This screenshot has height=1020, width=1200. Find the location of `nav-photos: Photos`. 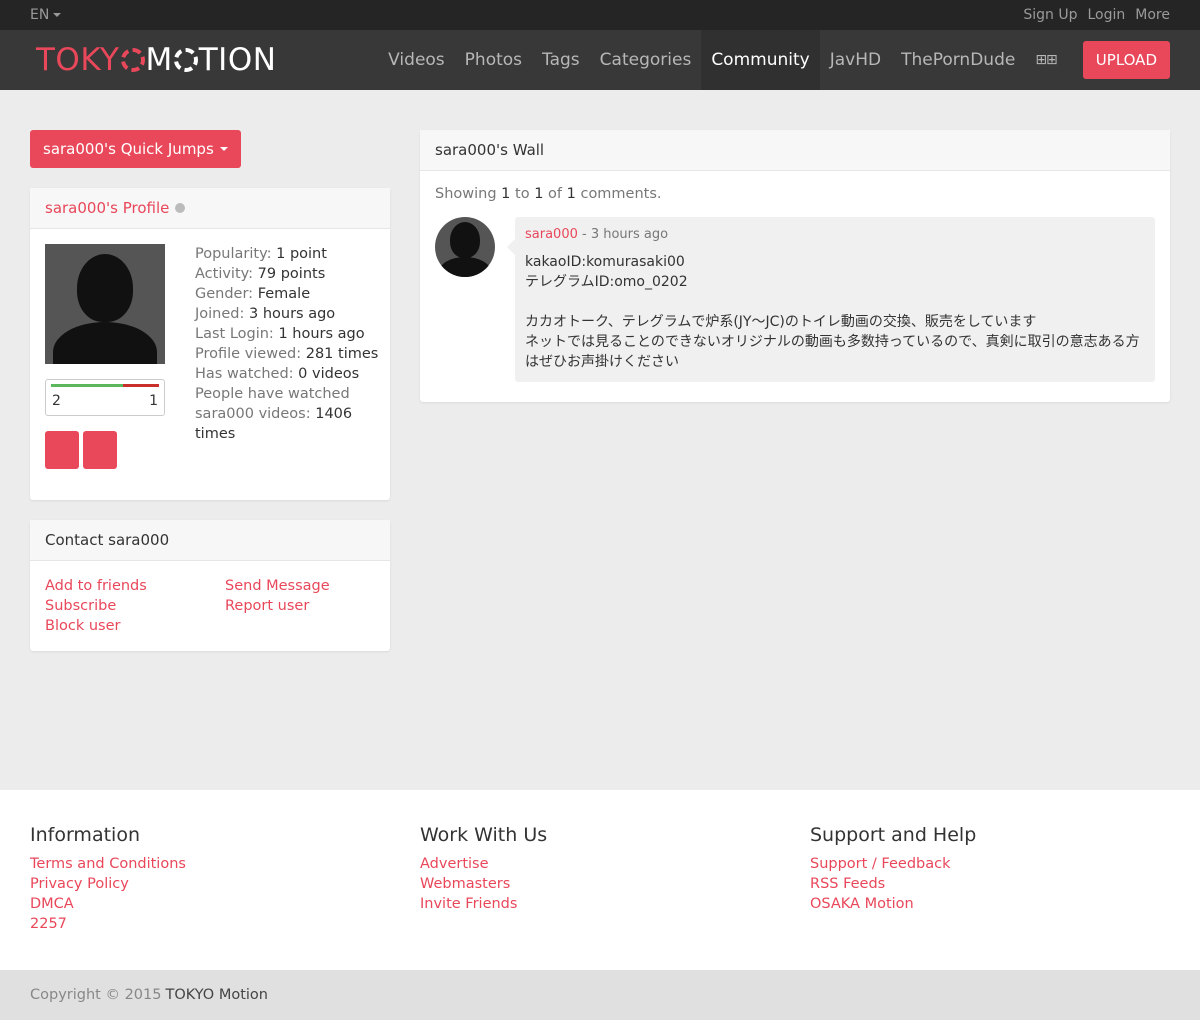

nav-photos: Photos is located at coordinates (493, 60).